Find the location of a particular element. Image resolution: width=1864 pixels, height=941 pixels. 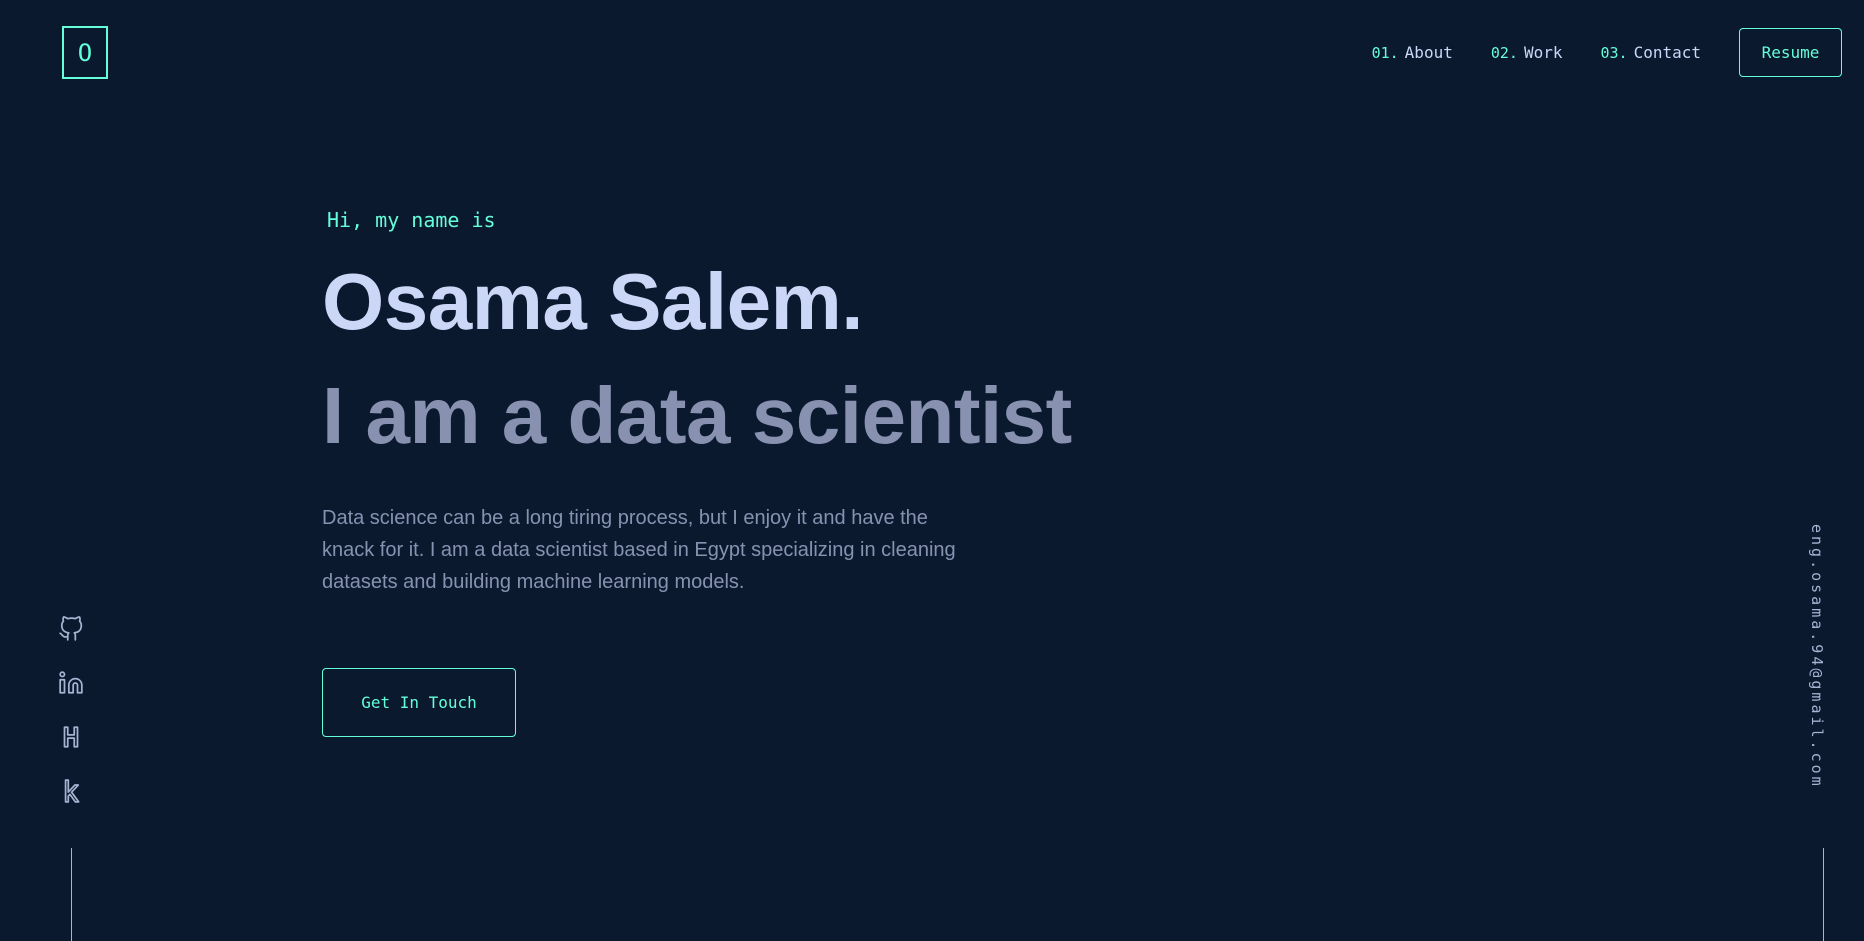

email-link: eng.osama.94@gmail.com is located at coordinates (1817, 656).